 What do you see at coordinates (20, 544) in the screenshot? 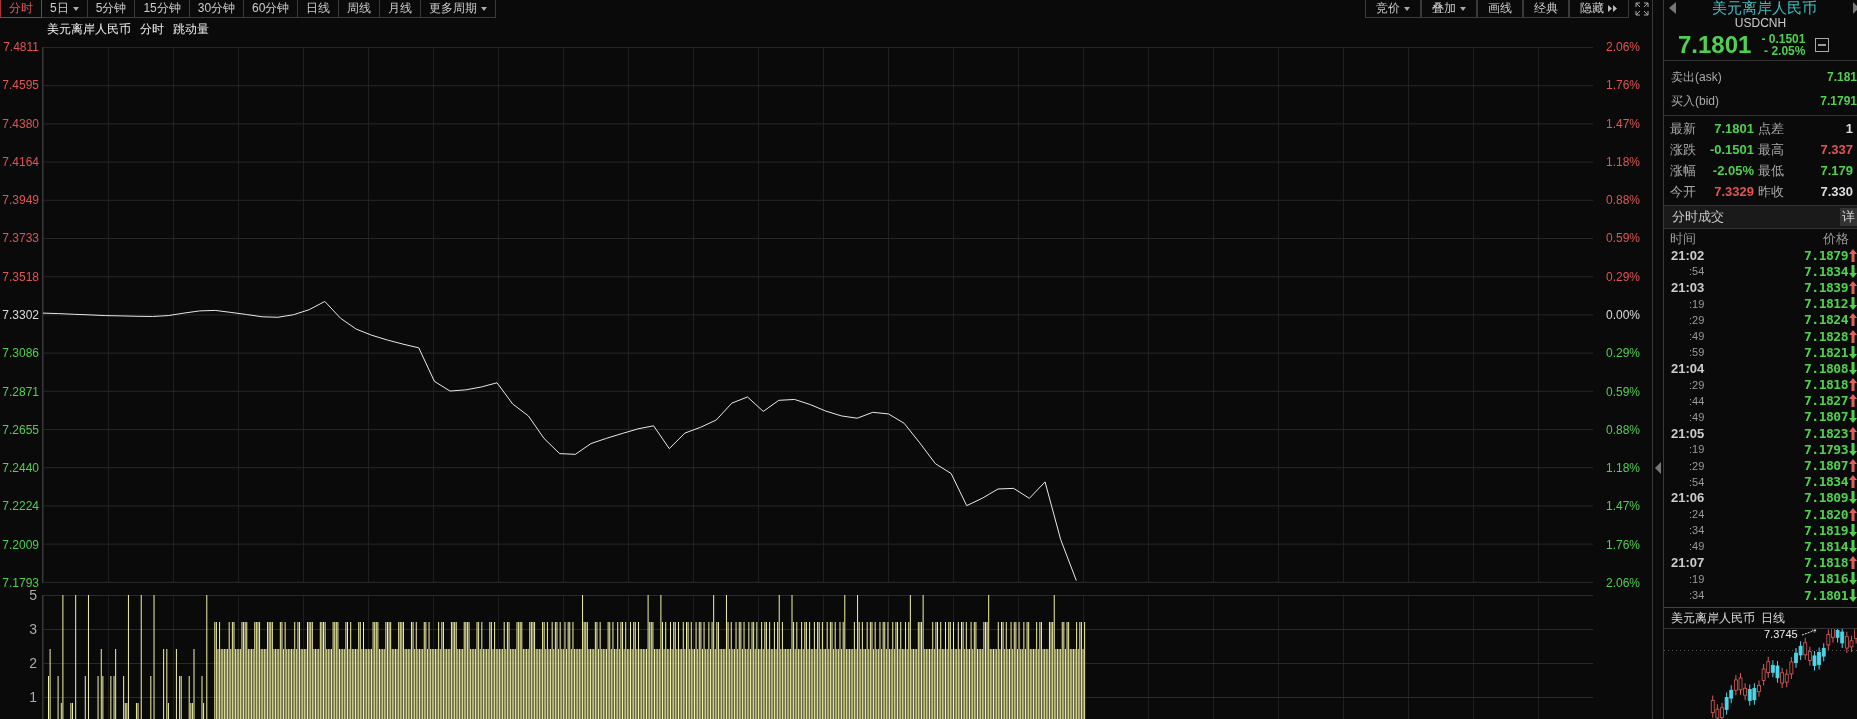
I see `price-axis-label: 7.2009` at bounding box center [20, 544].